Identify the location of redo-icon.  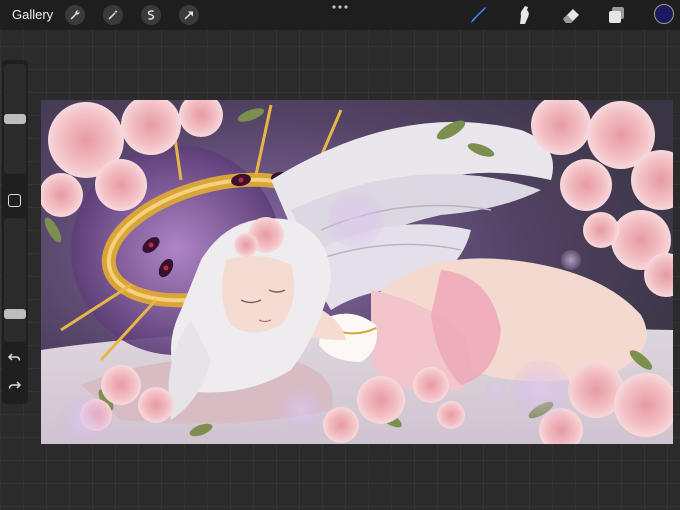
(14, 385).